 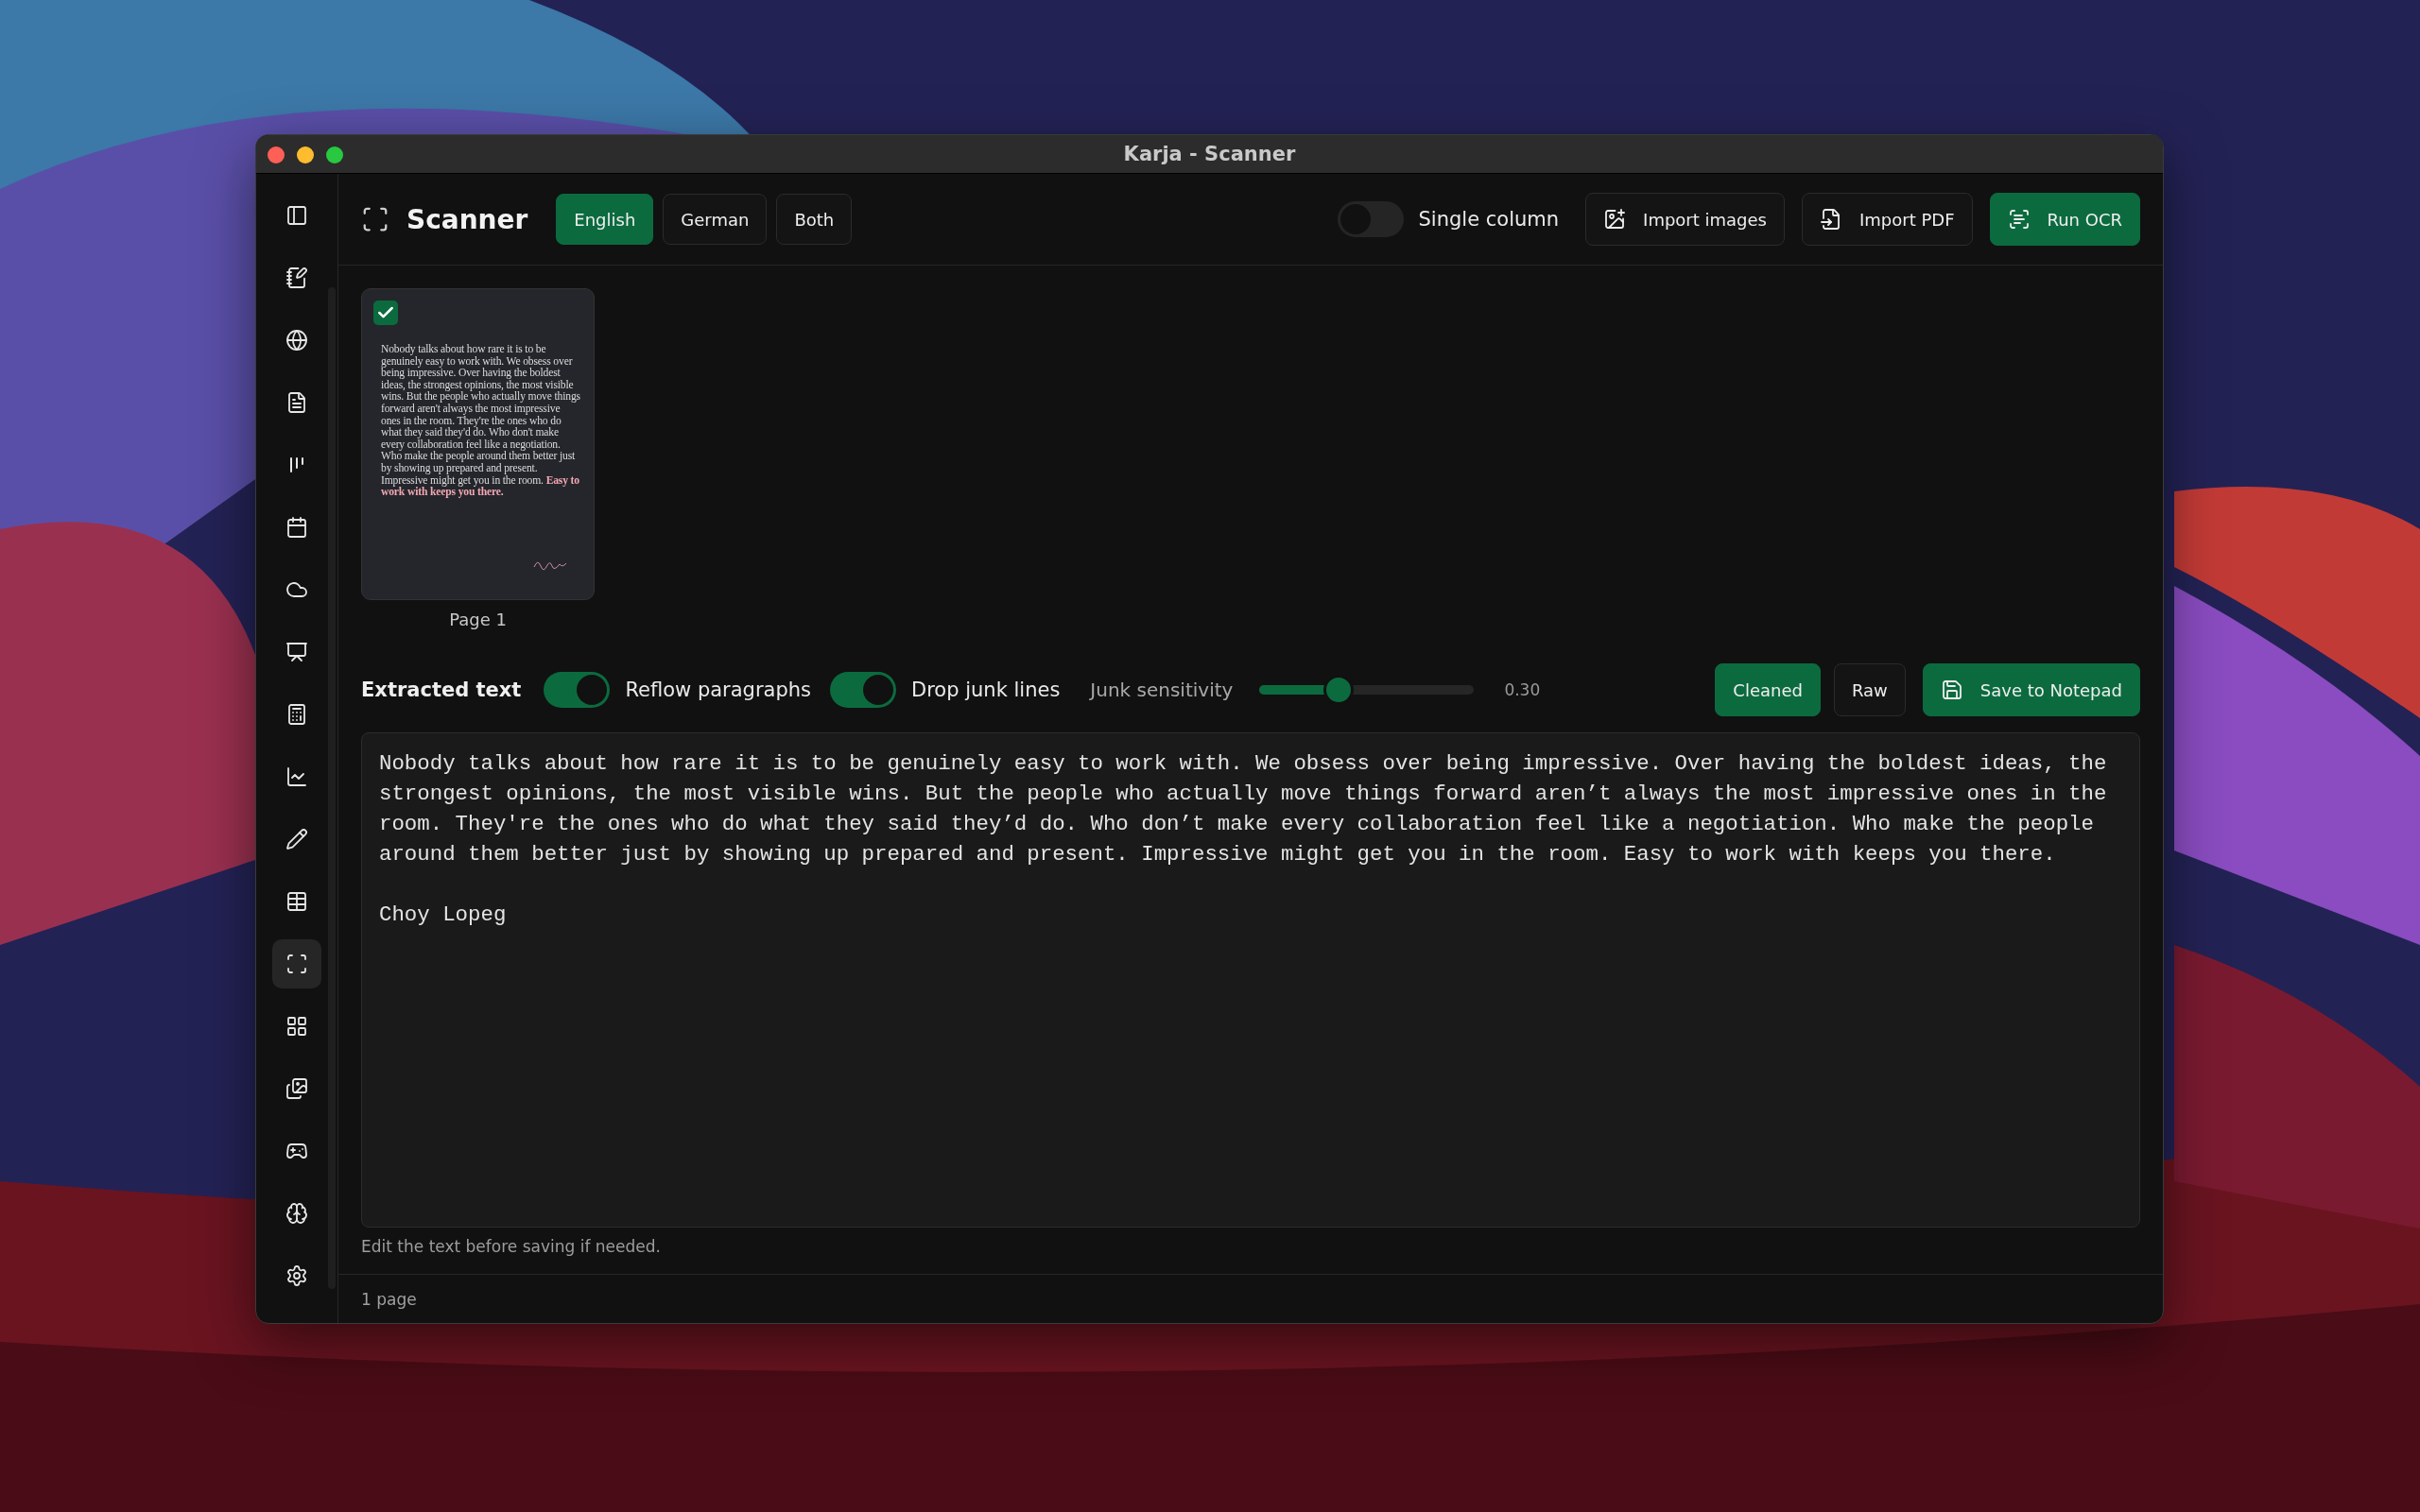 What do you see at coordinates (1685, 219) in the screenshot?
I see `action-button: Import images` at bounding box center [1685, 219].